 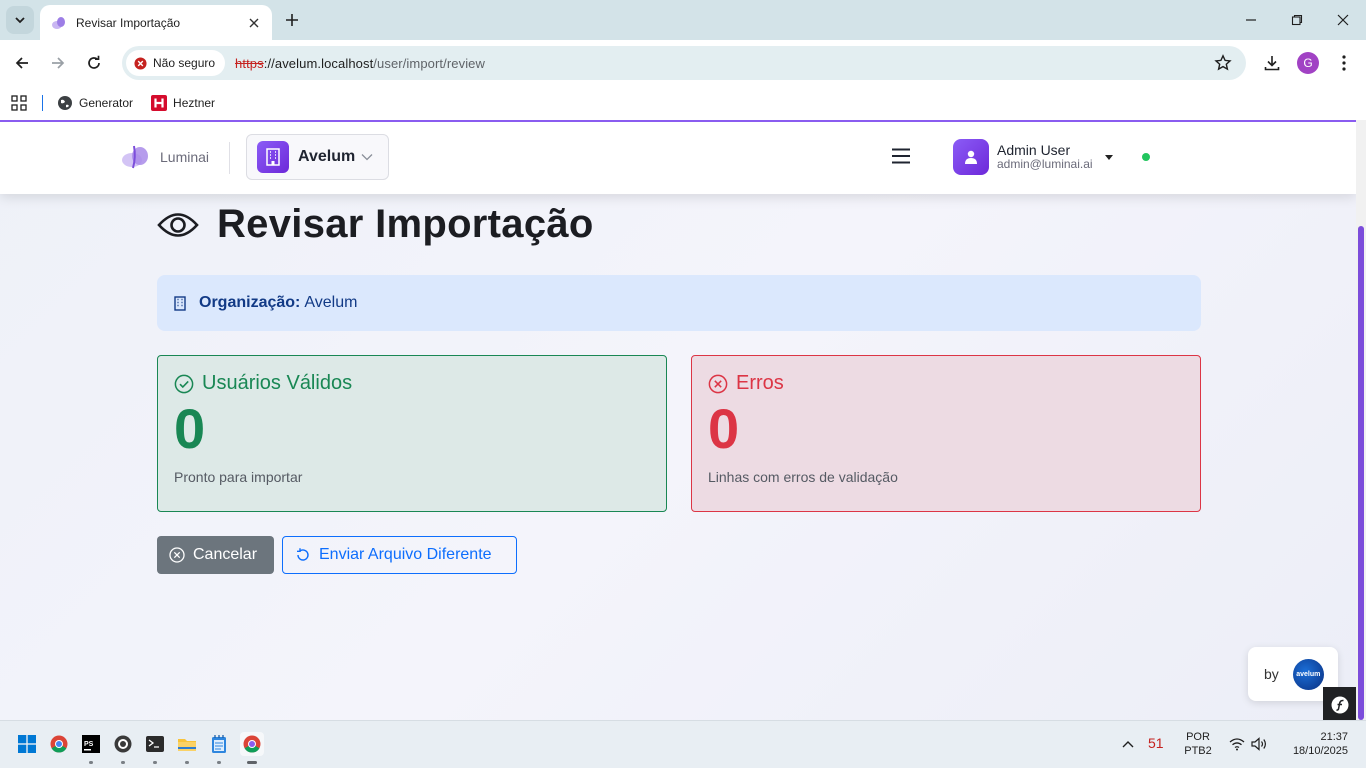 What do you see at coordinates (1308, 674) in the screenshot?
I see `avelum-logo: avelum` at bounding box center [1308, 674].